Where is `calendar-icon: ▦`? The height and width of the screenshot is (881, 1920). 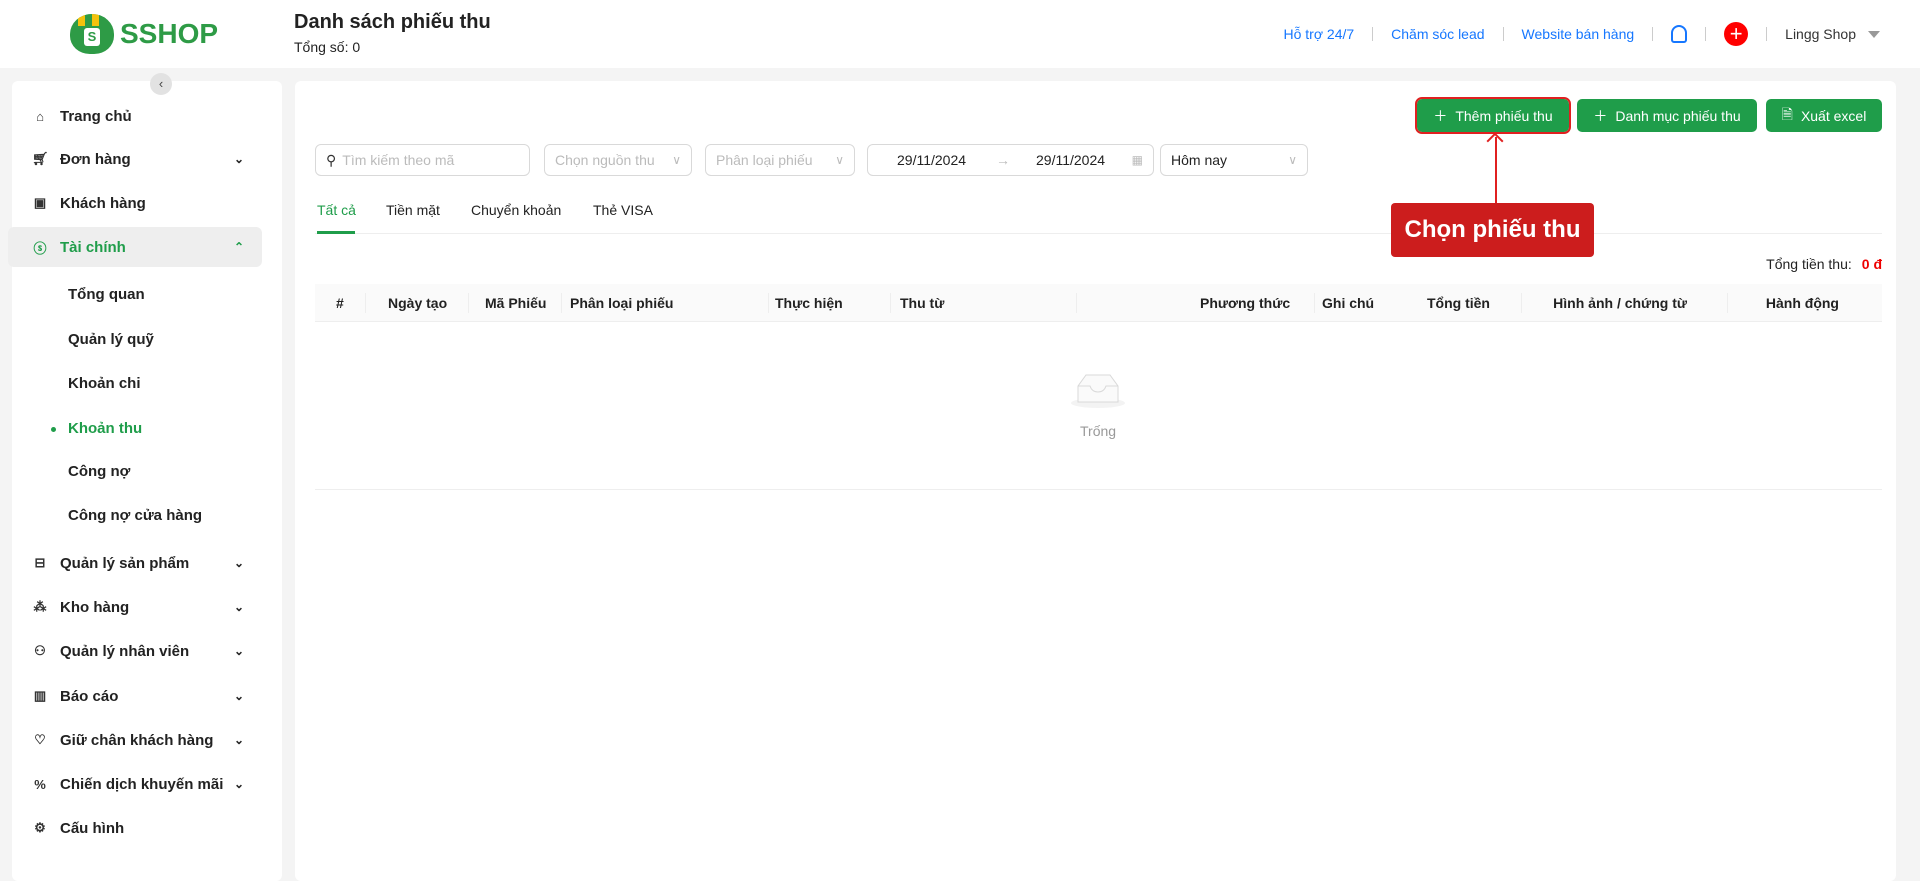
calendar-icon: ▦ is located at coordinates (1137, 160).